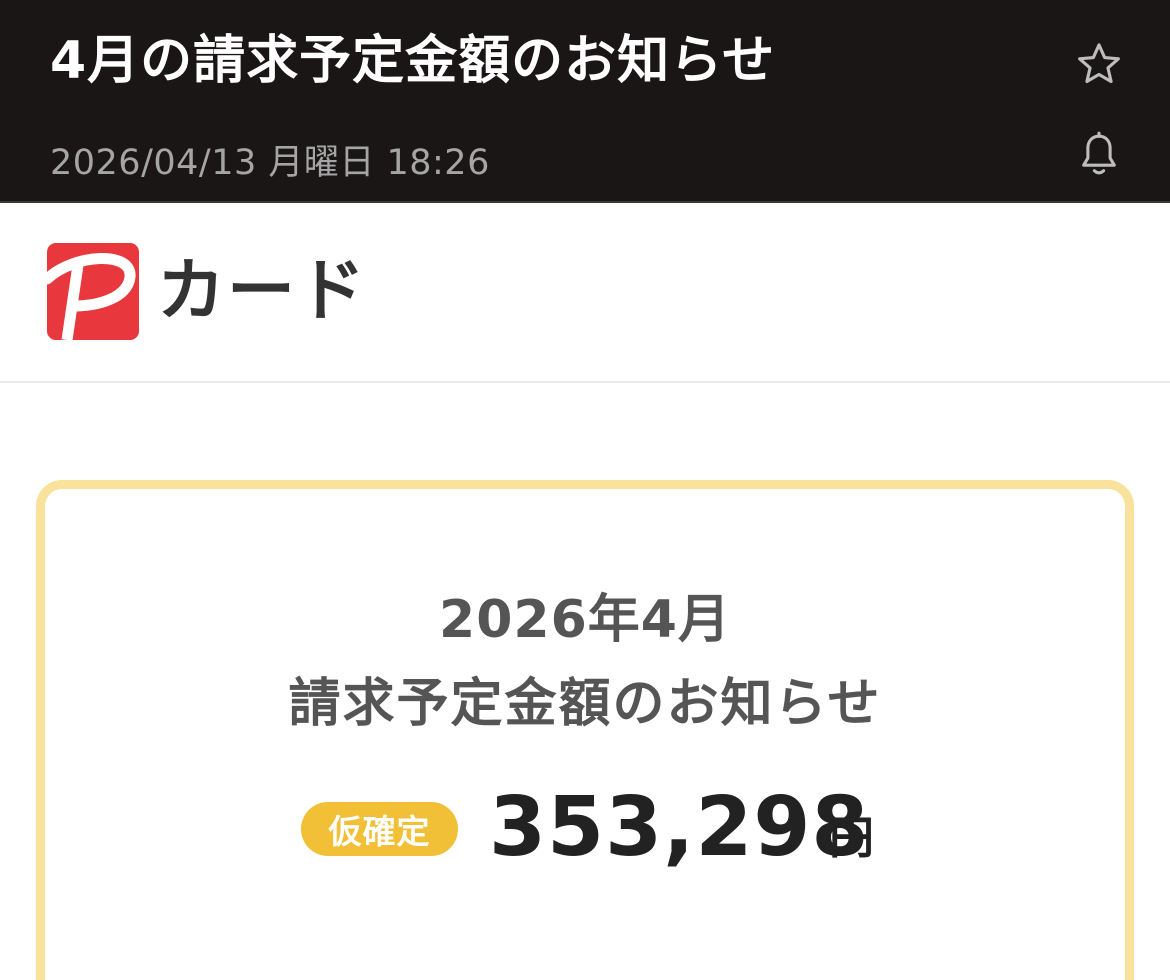 This screenshot has width=1170, height=980. I want to click on billing-title: 請求予定金額のお知らせ, so click(585, 704).